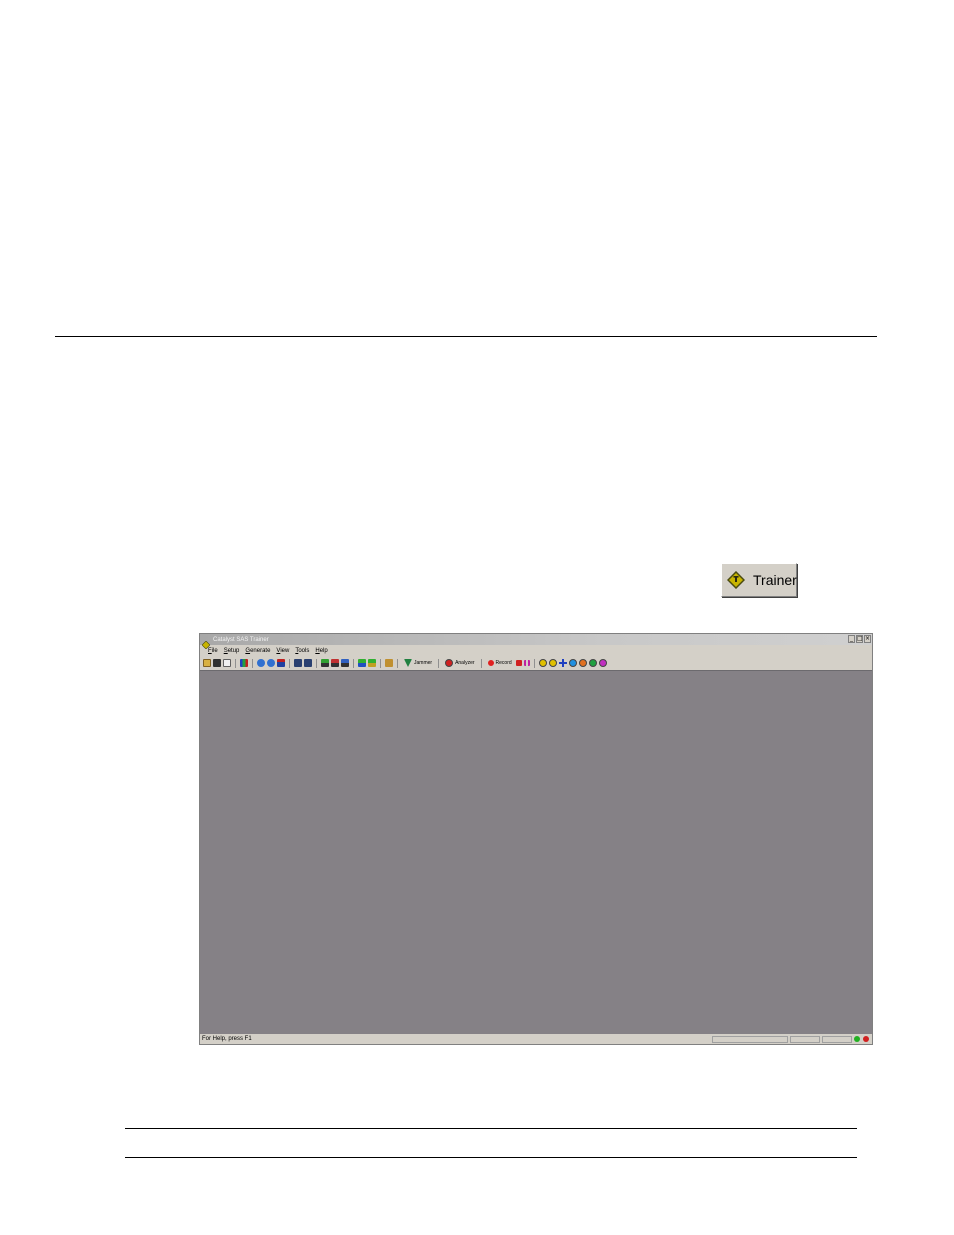 The image size is (954, 1235). I want to click on window-title: Catalyst SAS Trainer, so click(241, 639).